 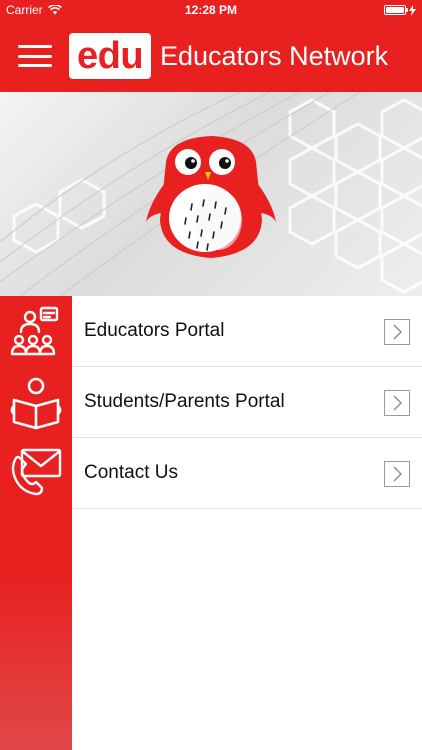 I want to click on teacher-classroom-icon, so click(x=34, y=331).